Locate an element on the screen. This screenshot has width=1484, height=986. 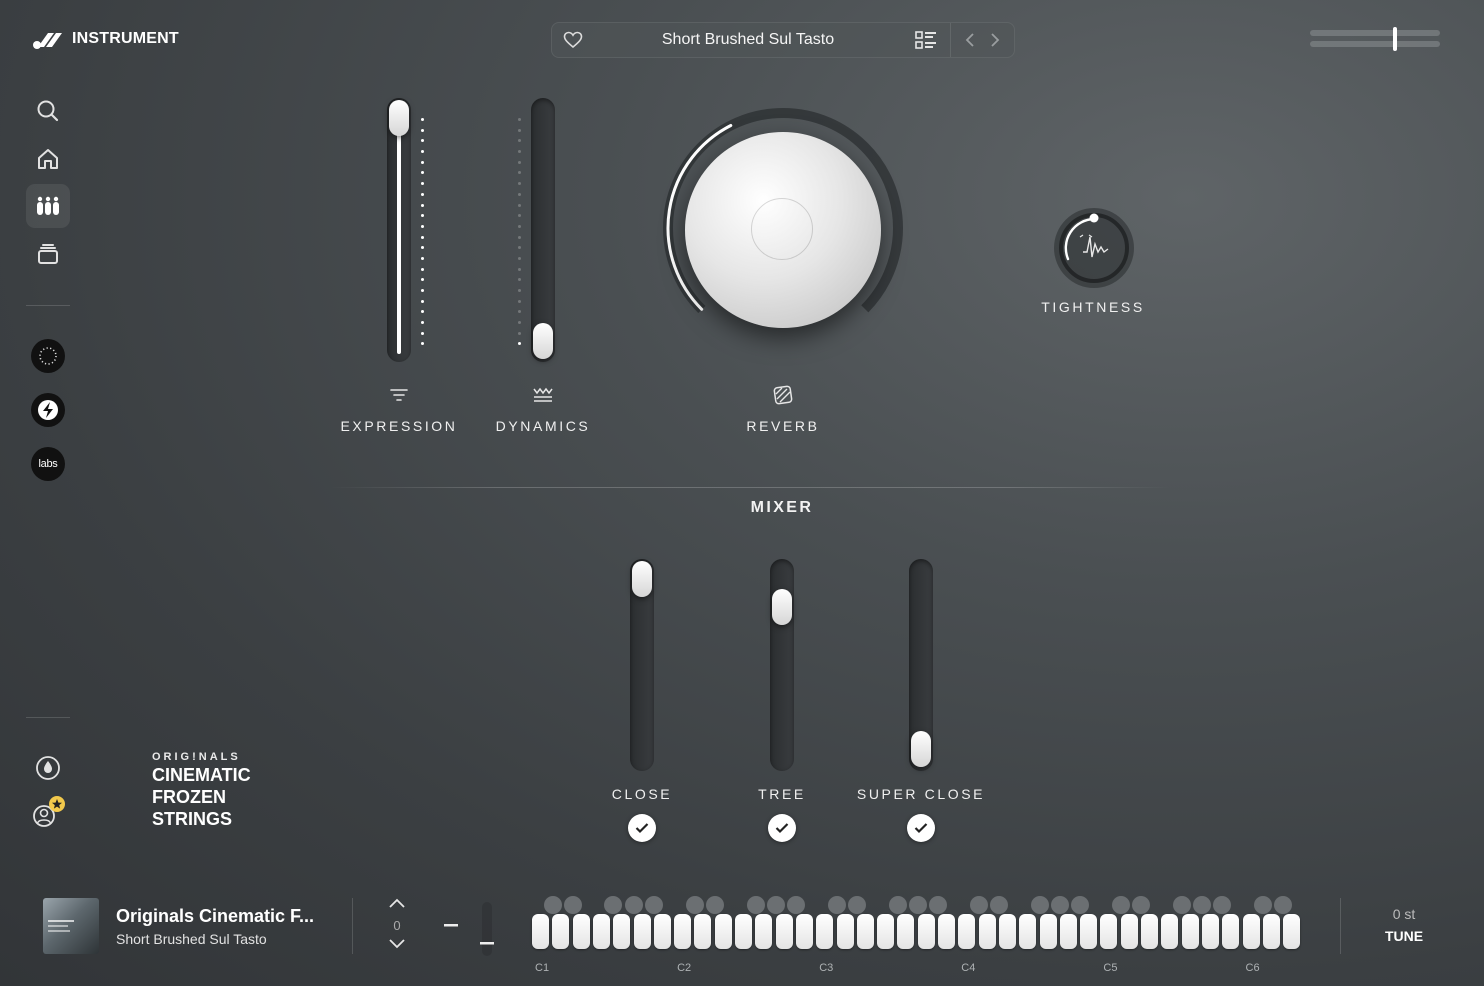
tune-control: 0 st TUNE is located at coordinates (1404, 925).